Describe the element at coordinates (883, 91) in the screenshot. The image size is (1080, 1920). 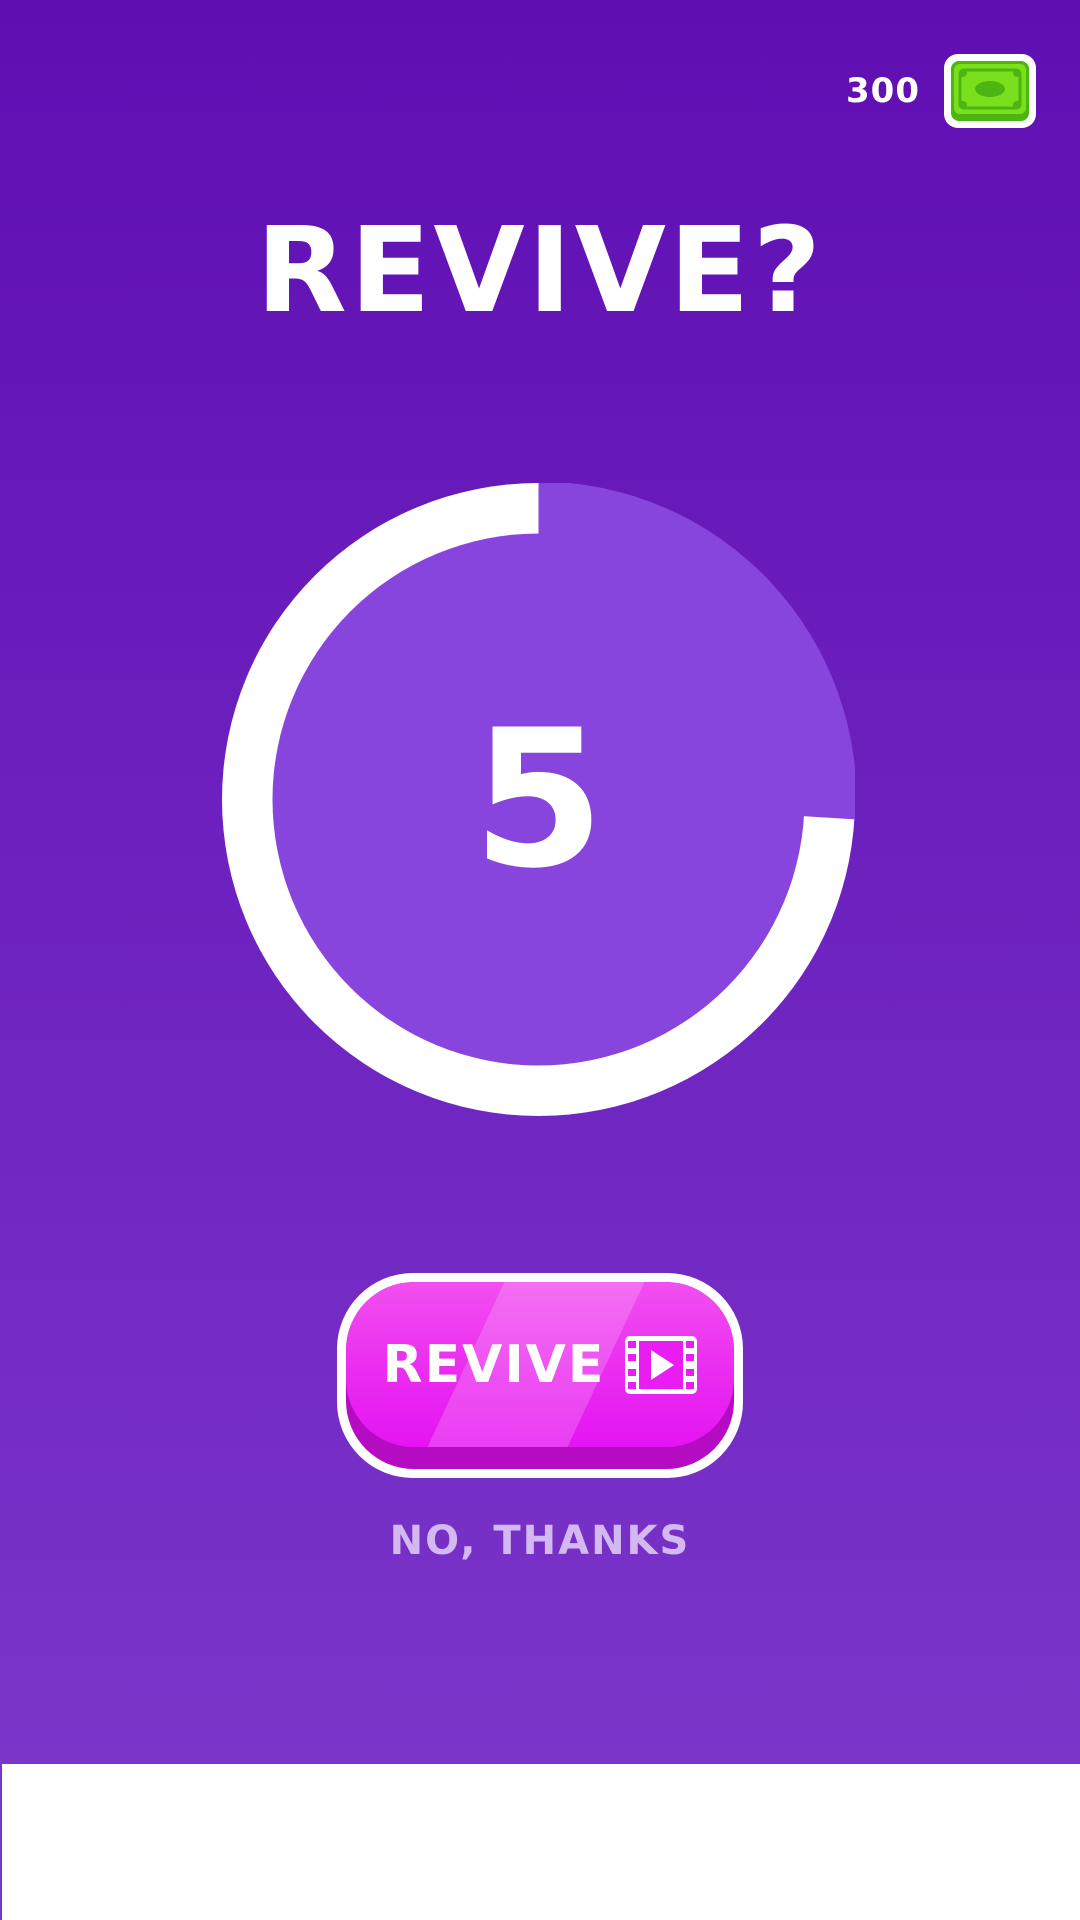
I see `currency-amount: 300` at that location.